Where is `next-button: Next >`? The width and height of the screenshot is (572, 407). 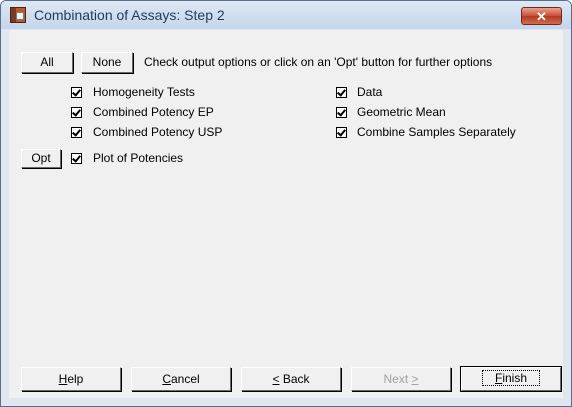 next-button: Next > is located at coordinates (401, 379).